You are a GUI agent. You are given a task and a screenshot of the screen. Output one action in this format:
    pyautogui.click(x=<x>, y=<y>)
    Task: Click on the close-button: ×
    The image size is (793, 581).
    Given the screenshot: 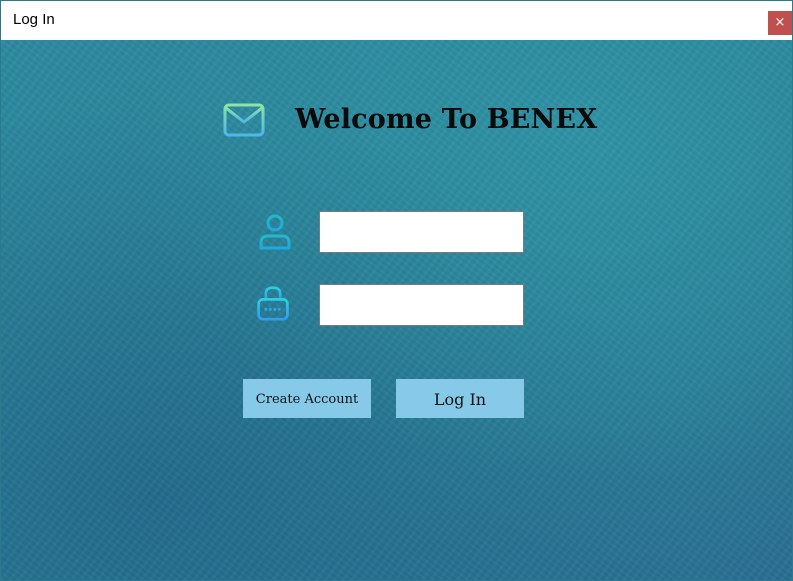 What is the action you would take?
    pyautogui.click(x=780, y=23)
    